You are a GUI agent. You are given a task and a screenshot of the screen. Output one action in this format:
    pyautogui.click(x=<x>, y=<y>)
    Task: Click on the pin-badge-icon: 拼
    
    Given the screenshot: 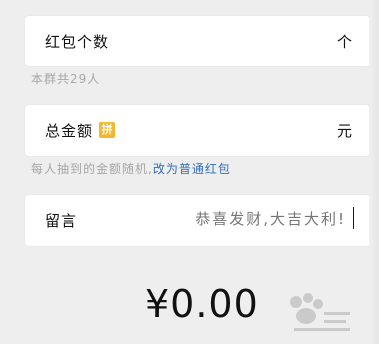 What is the action you would take?
    pyautogui.click(x=107, y=130)
    